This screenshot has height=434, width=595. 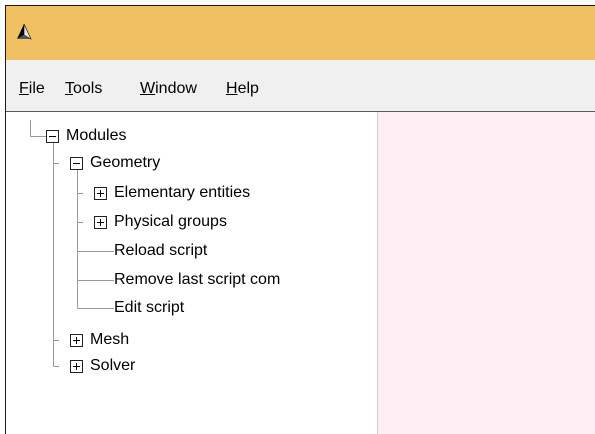 What do you see at coordinates (197, 279) in the screenshot?
I see `tree-node-label: Remove last script com` at bounding box center [197, 279].